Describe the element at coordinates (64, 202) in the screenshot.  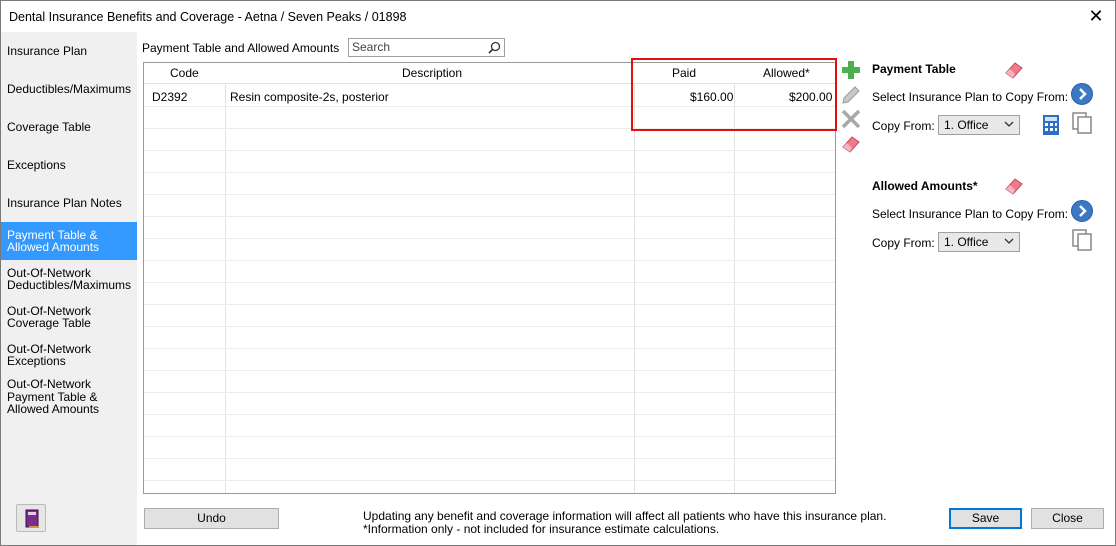
I see `sidebar-item-label: Insurance Plan Notes` at that location.